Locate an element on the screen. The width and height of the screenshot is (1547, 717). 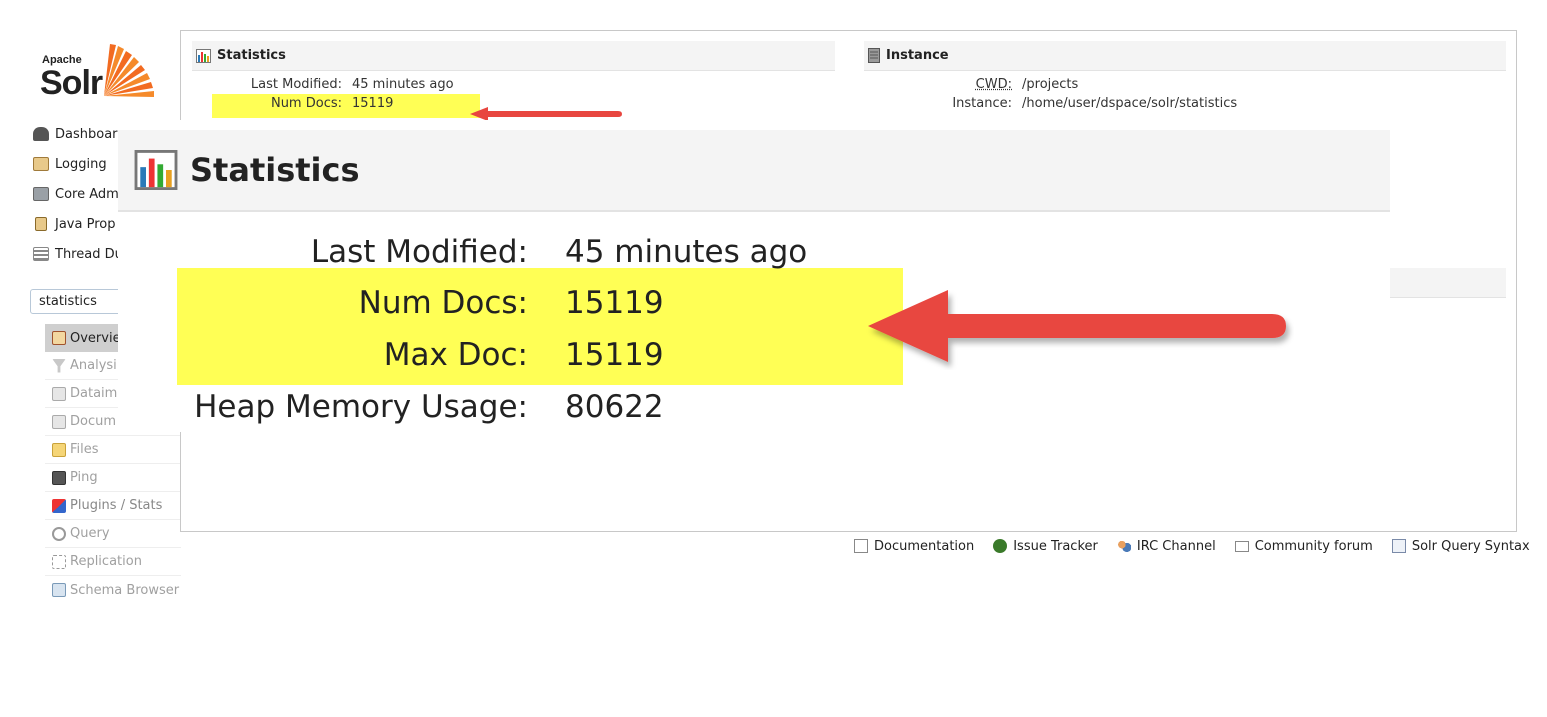
footer-community-forum-link: Community forum is located at coordinates (1303, 546).